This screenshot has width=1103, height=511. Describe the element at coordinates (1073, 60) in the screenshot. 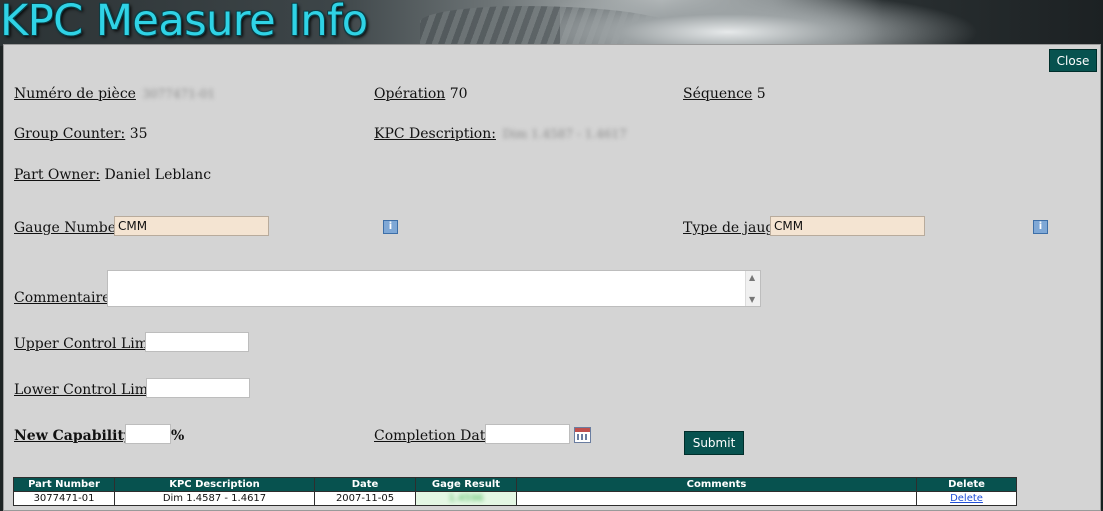

I see `close-button: Close` at that location.